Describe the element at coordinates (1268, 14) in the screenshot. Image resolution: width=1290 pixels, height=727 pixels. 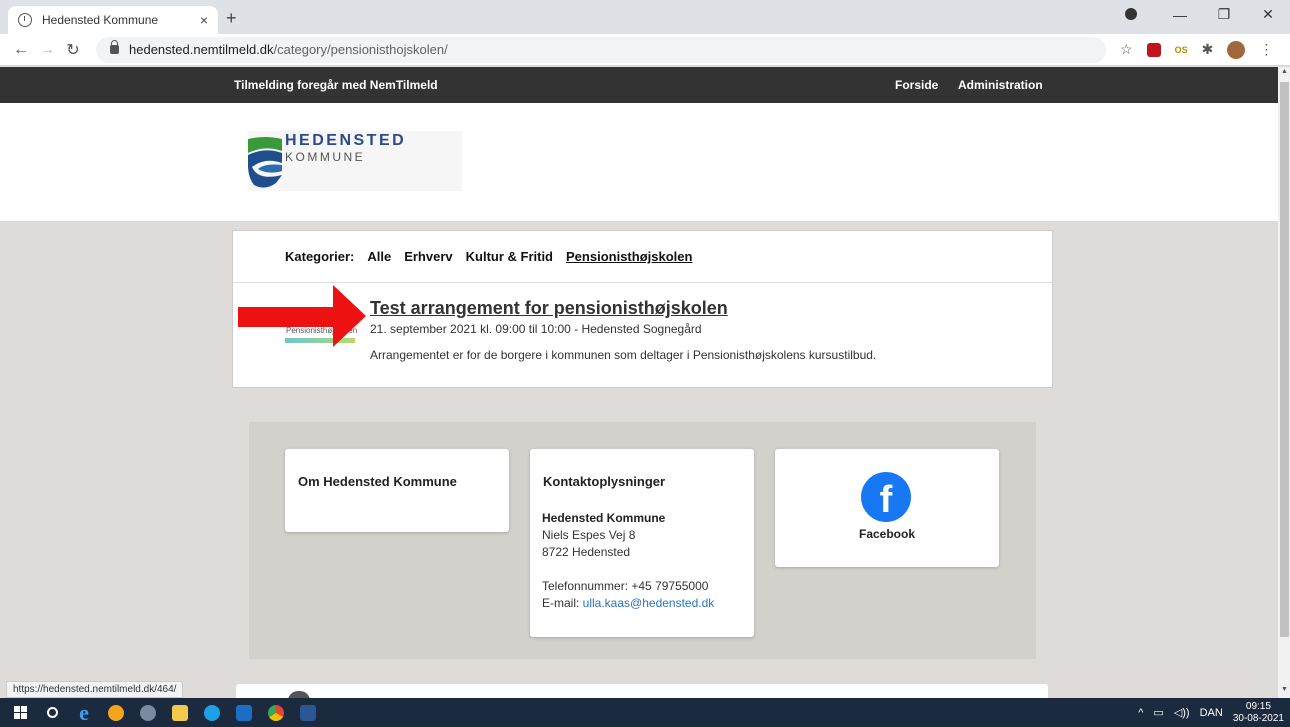
I see `close-window-icon: ✕` at that location.